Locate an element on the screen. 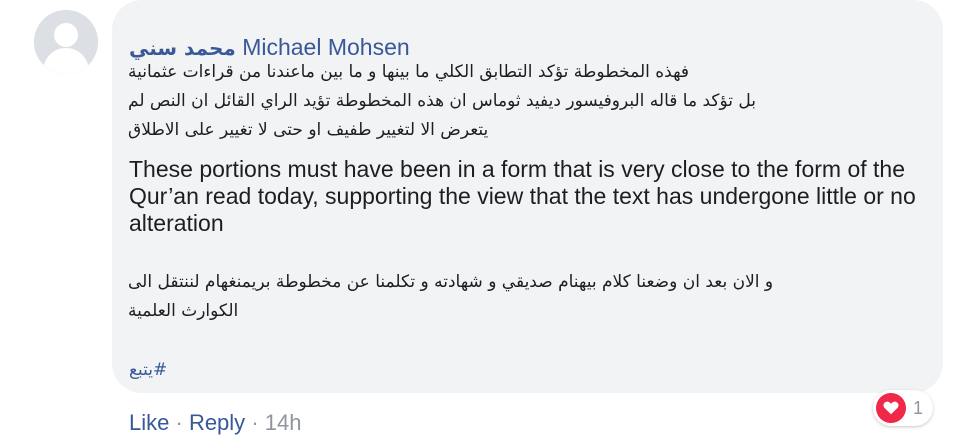  reaction-summary: 1 is located at coordinates (903, 408).